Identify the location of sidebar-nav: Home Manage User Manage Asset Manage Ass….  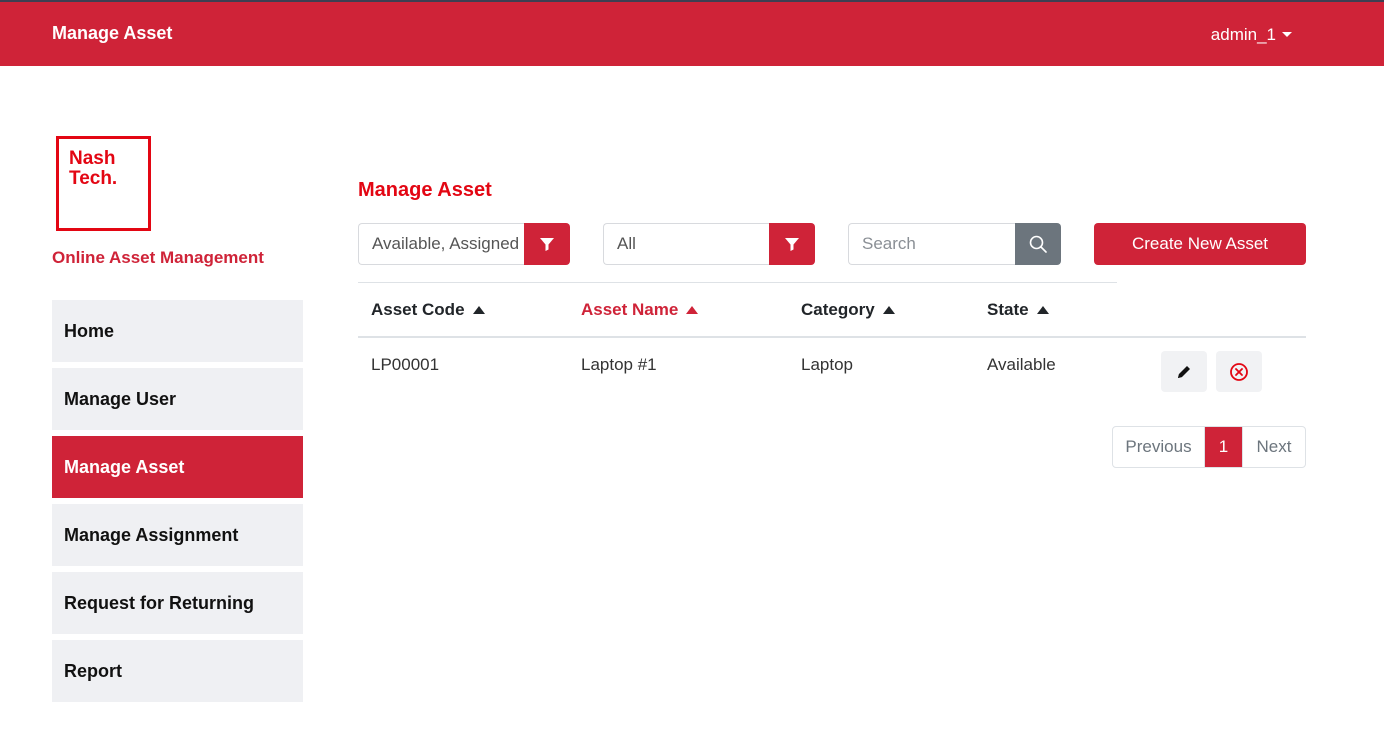
(177, 504).